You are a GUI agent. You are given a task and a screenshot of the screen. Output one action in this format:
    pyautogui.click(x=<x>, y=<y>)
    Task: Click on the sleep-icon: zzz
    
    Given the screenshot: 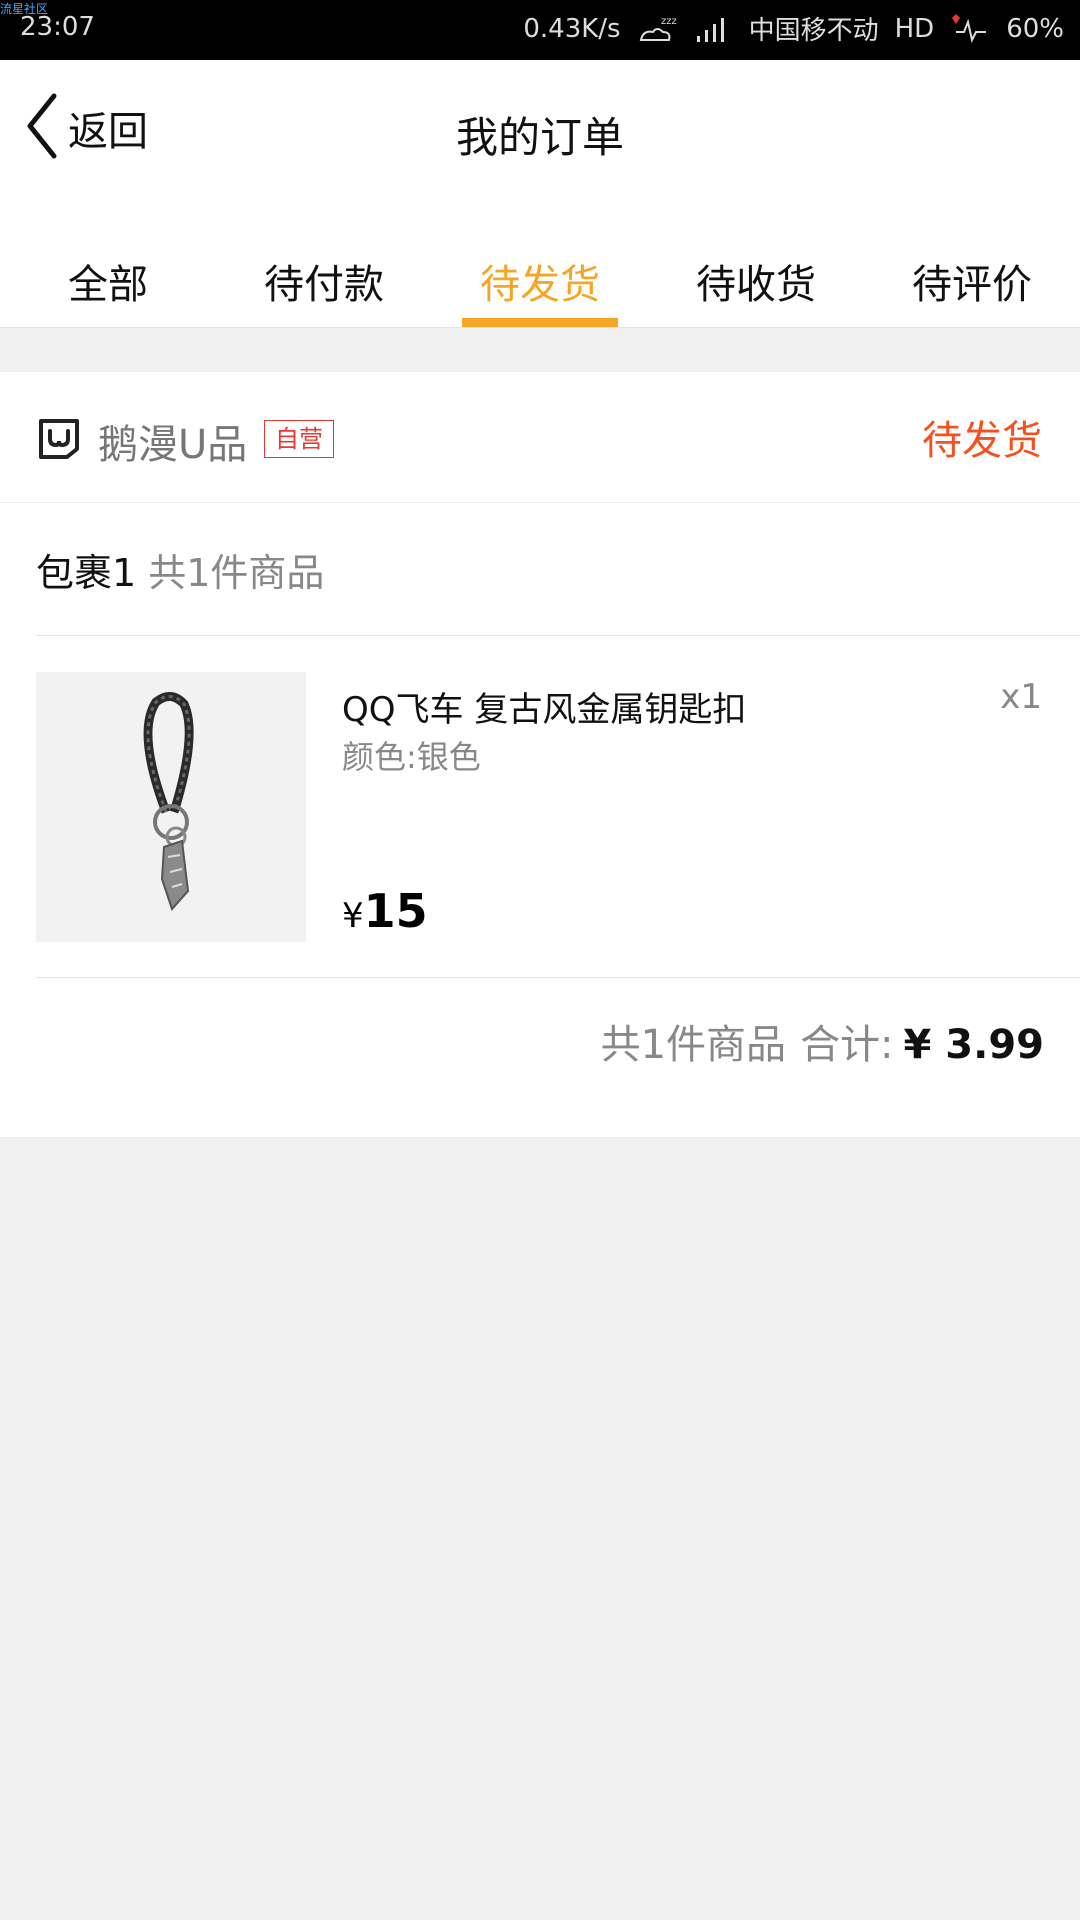 What is the action you would take?
    pyautogui.click(x=657, y=29)
    